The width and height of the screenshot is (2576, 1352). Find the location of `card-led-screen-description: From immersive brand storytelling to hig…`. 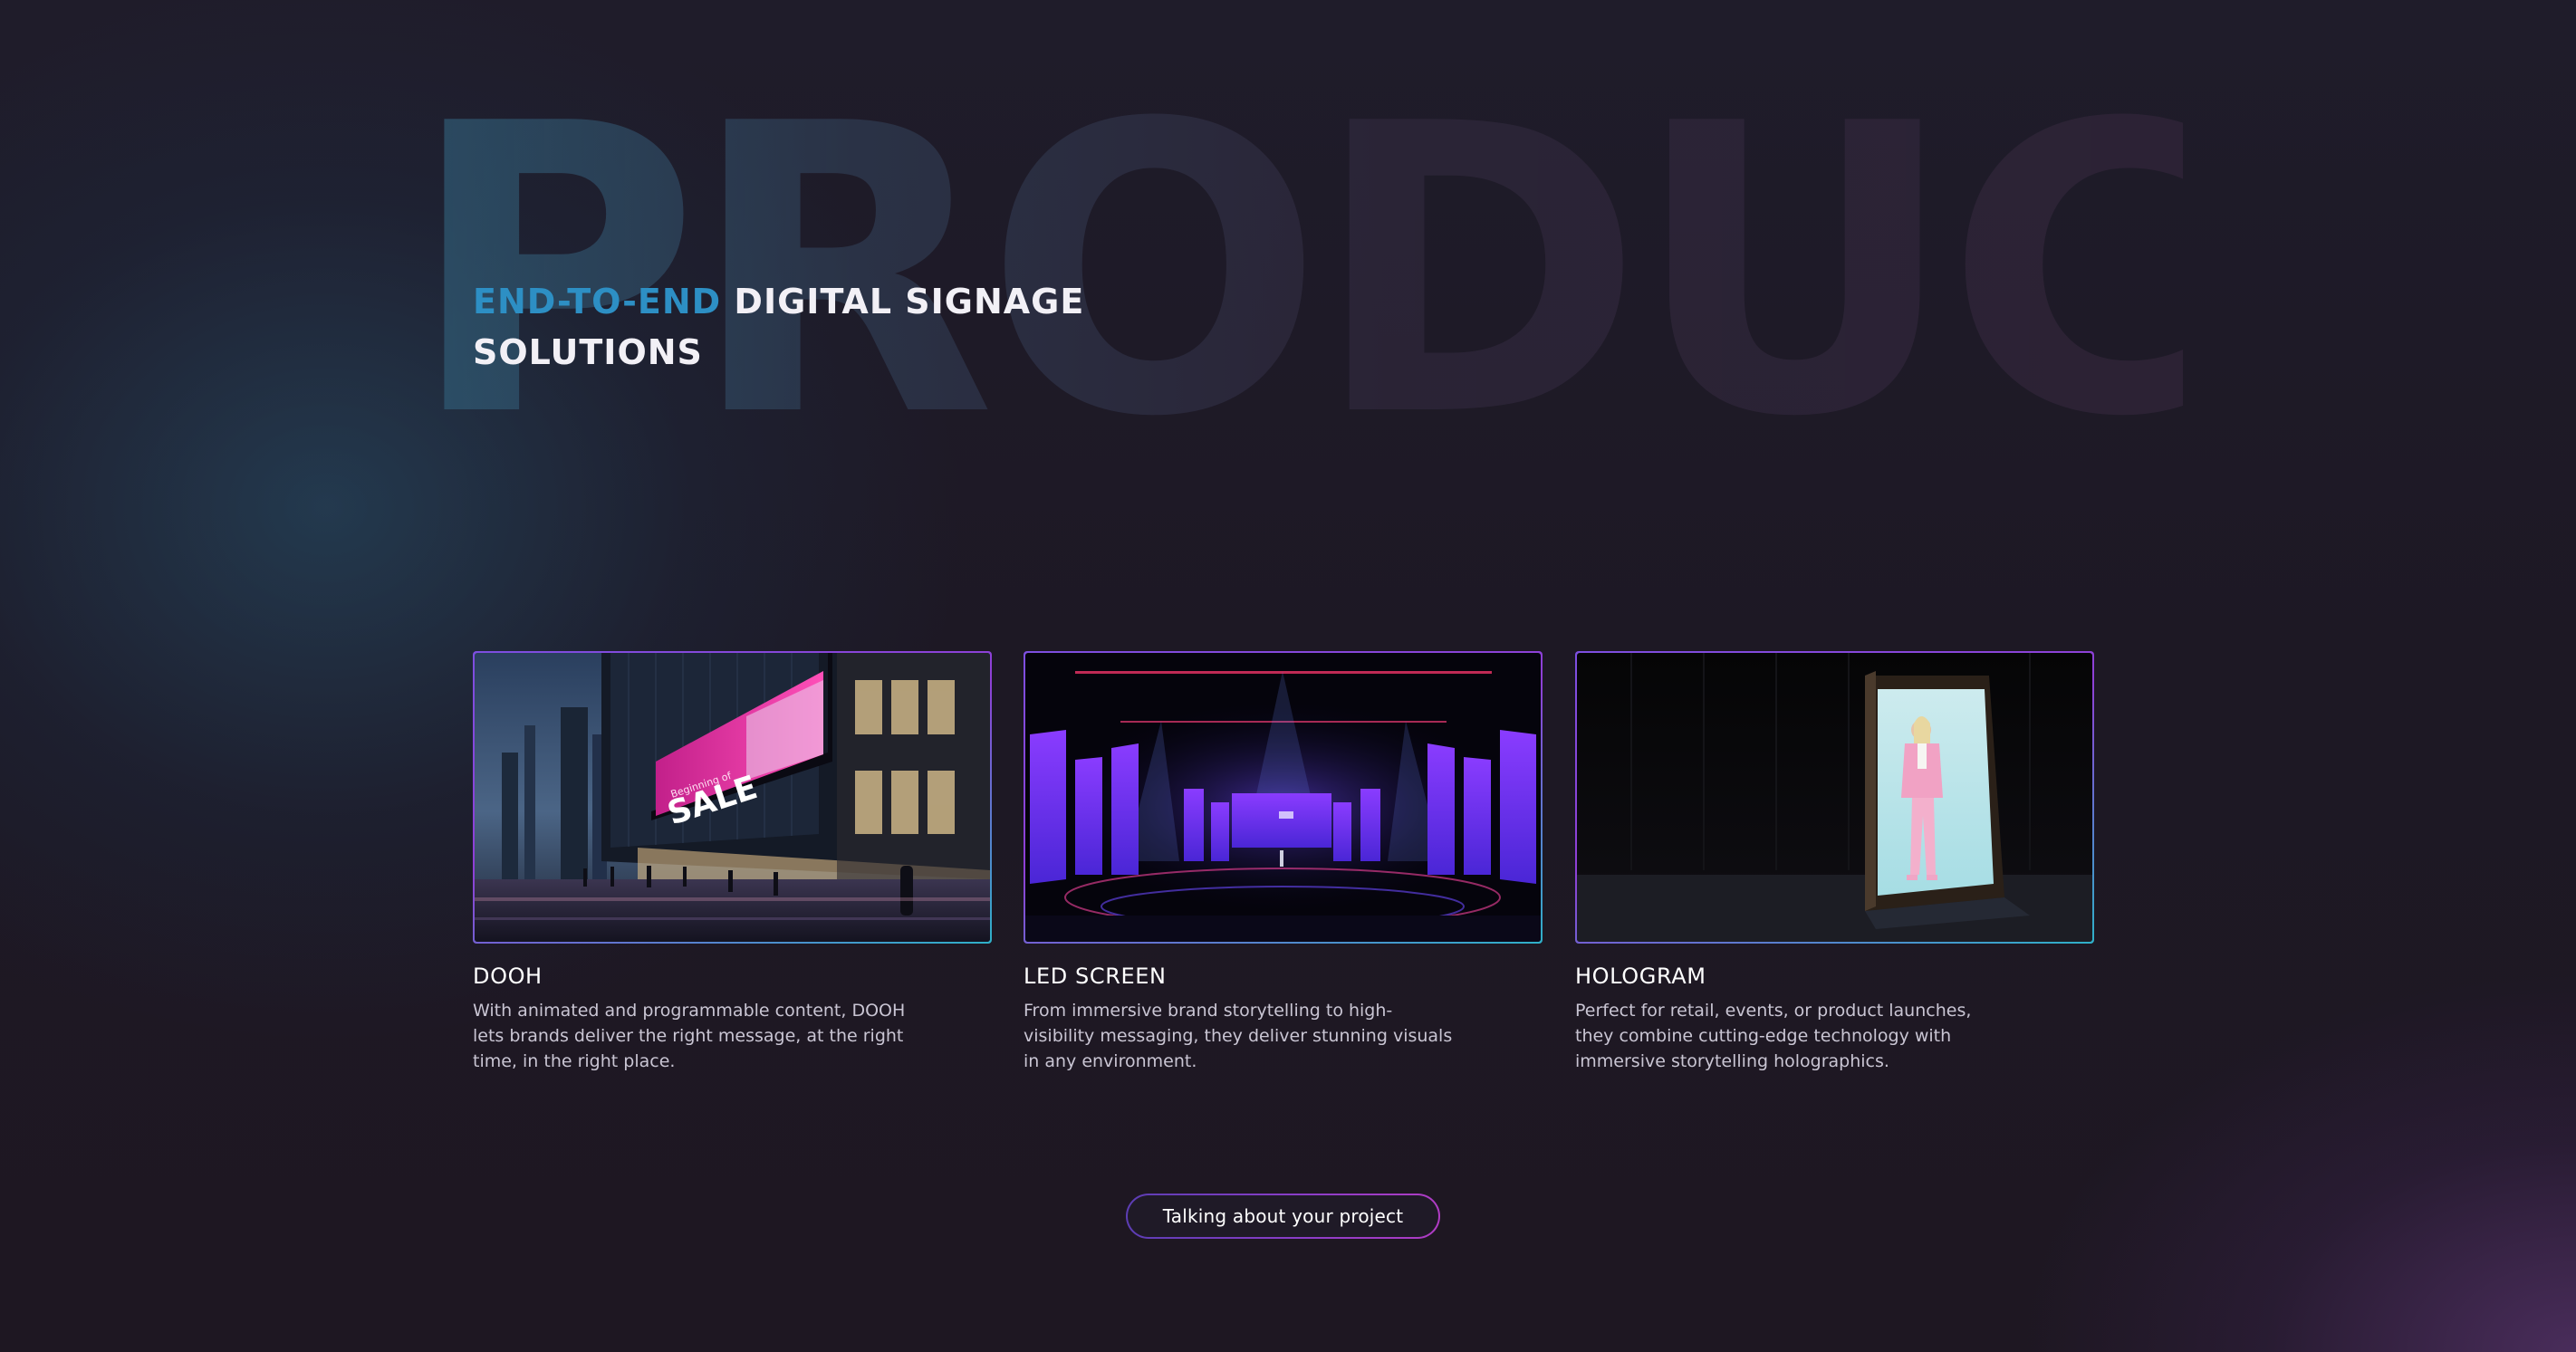

card-led-screen-description: From immersive brand storytelling to hig… is located at coordinates (1238, 1036).